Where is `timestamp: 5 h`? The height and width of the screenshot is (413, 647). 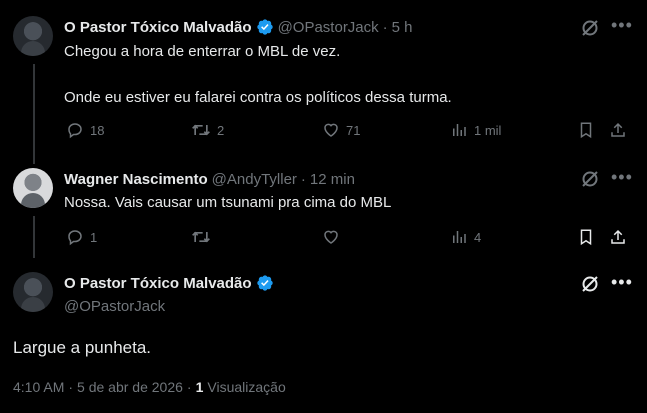
timestamp: 5 h is located at coordinates (402, 27).